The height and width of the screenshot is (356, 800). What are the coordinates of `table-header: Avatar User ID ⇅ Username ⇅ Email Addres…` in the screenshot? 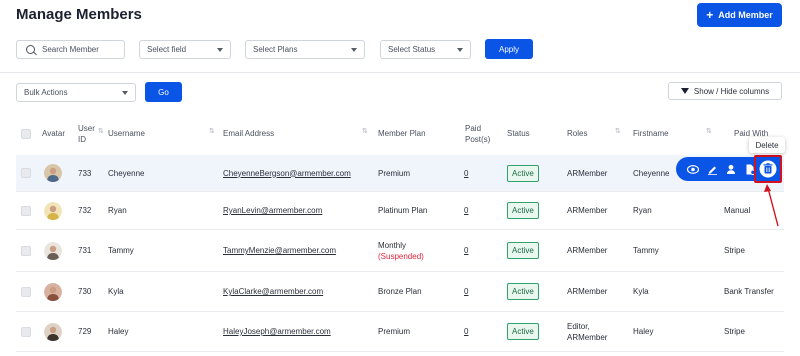 It's located at (400, 133).